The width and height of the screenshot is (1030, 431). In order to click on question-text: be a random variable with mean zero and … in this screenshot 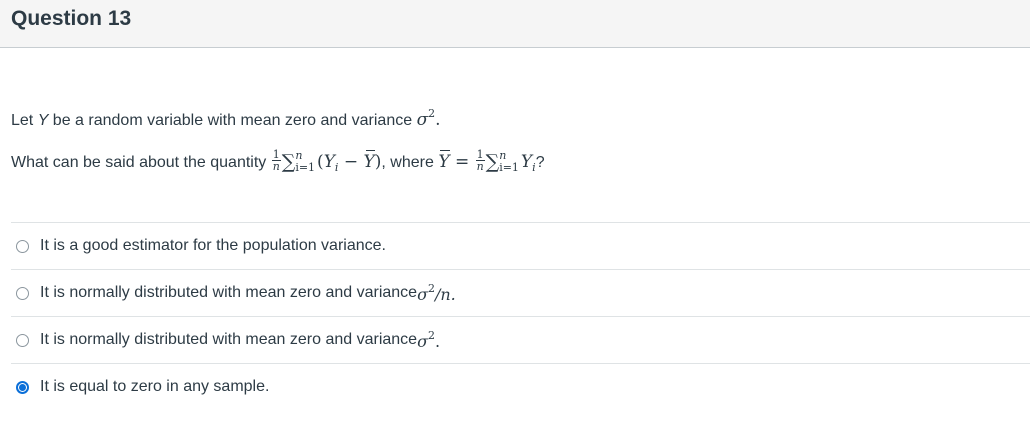, I will do `click(232, 120)`.